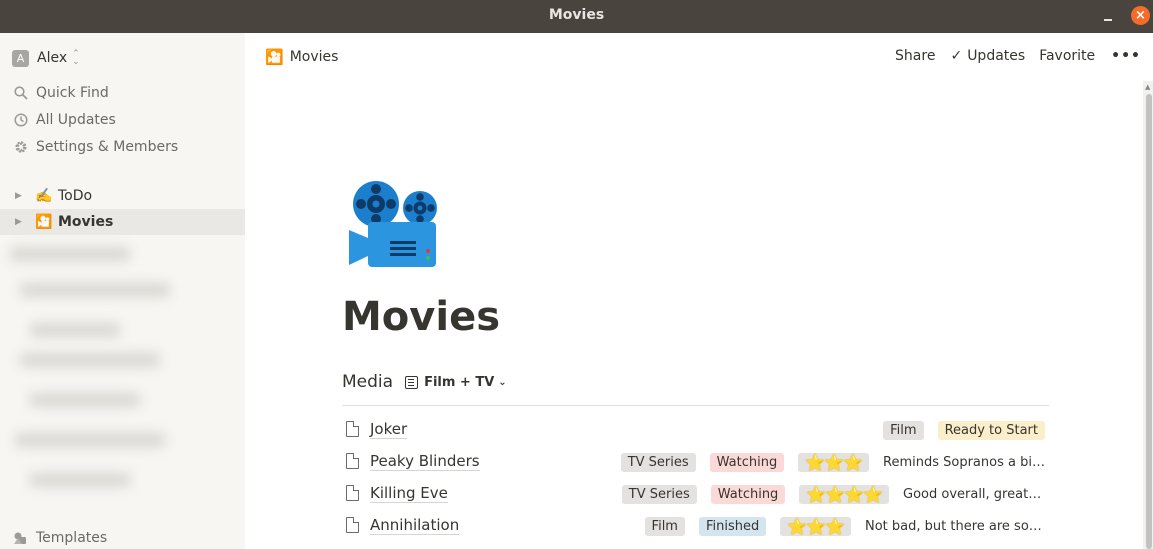  What do you see at coordinates (367, 382) in the screenshot?
I see `database-title: Media` at bounding box center [367, 382].